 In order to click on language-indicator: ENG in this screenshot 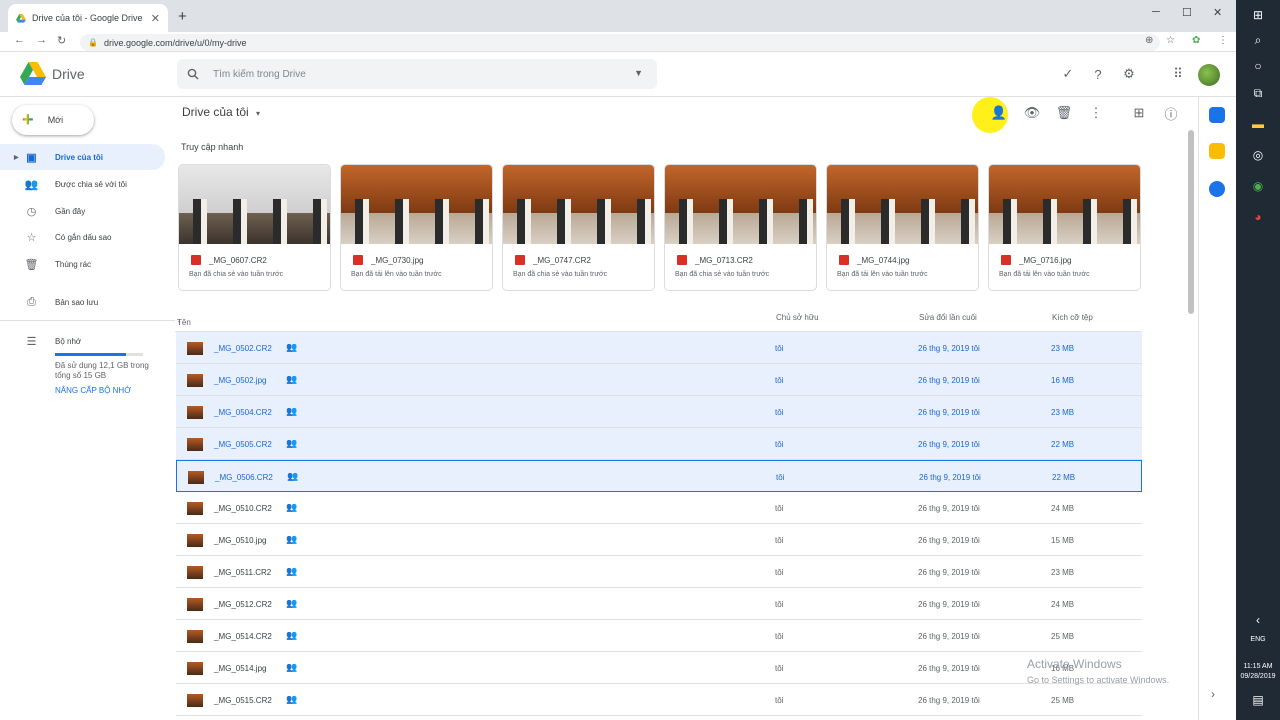, I will do `click(1258, 639)`.